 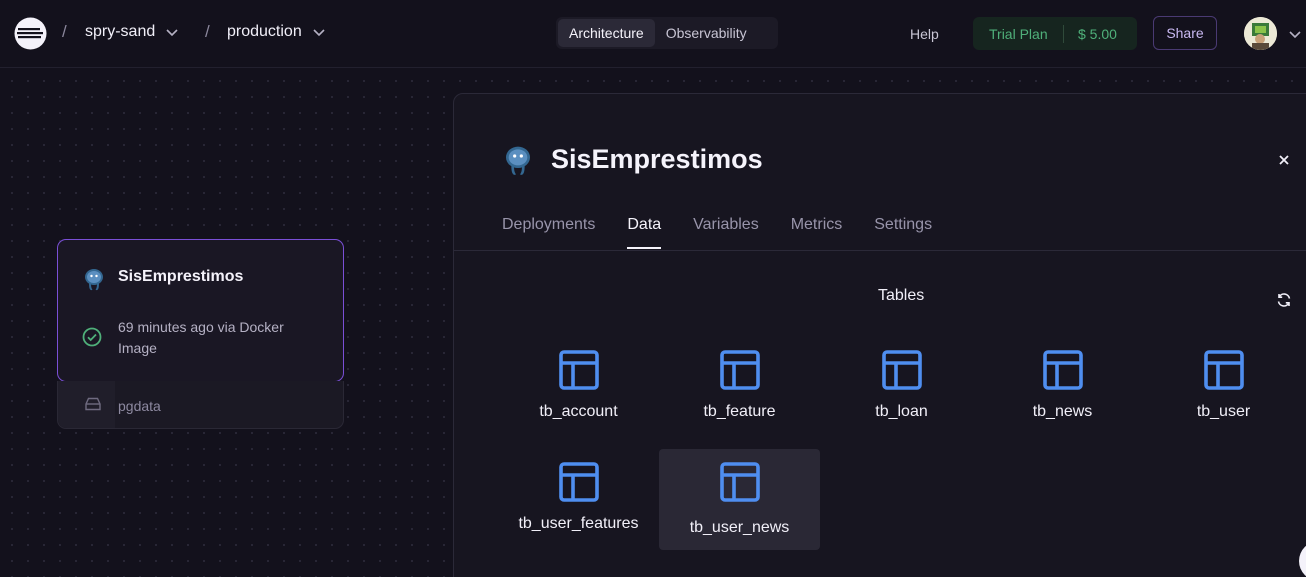 I want to click on table-name: tb_news, so click(x=1062, y=411).